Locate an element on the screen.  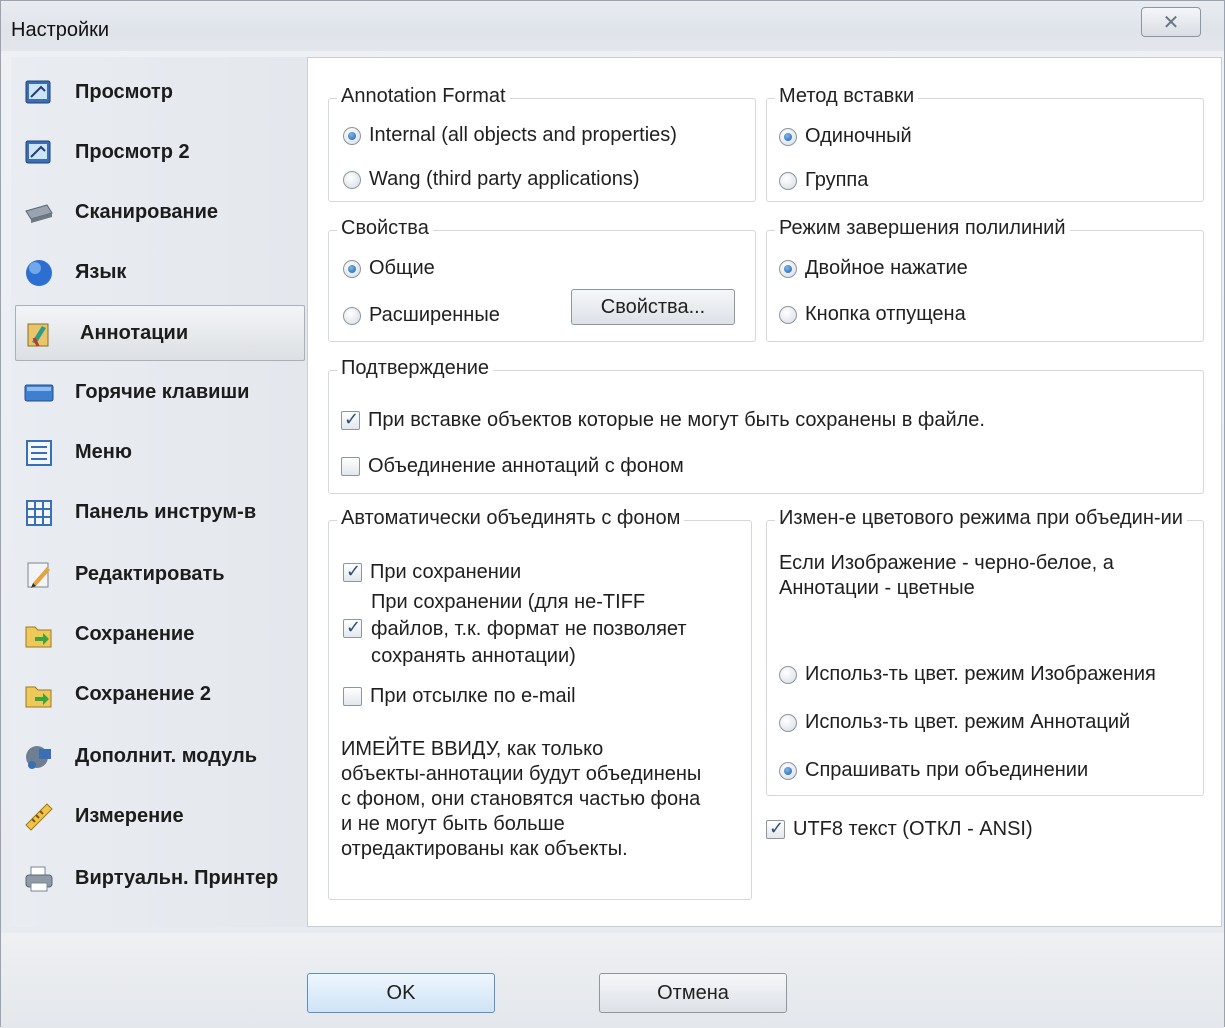
window-title: Настройки is located at coordinates (60, 30).